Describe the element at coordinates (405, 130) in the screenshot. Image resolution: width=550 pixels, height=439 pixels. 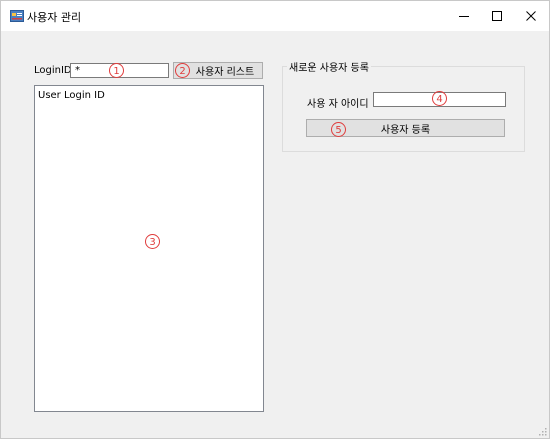
I see `register-user-button-label: 사용자 등록` at that location.